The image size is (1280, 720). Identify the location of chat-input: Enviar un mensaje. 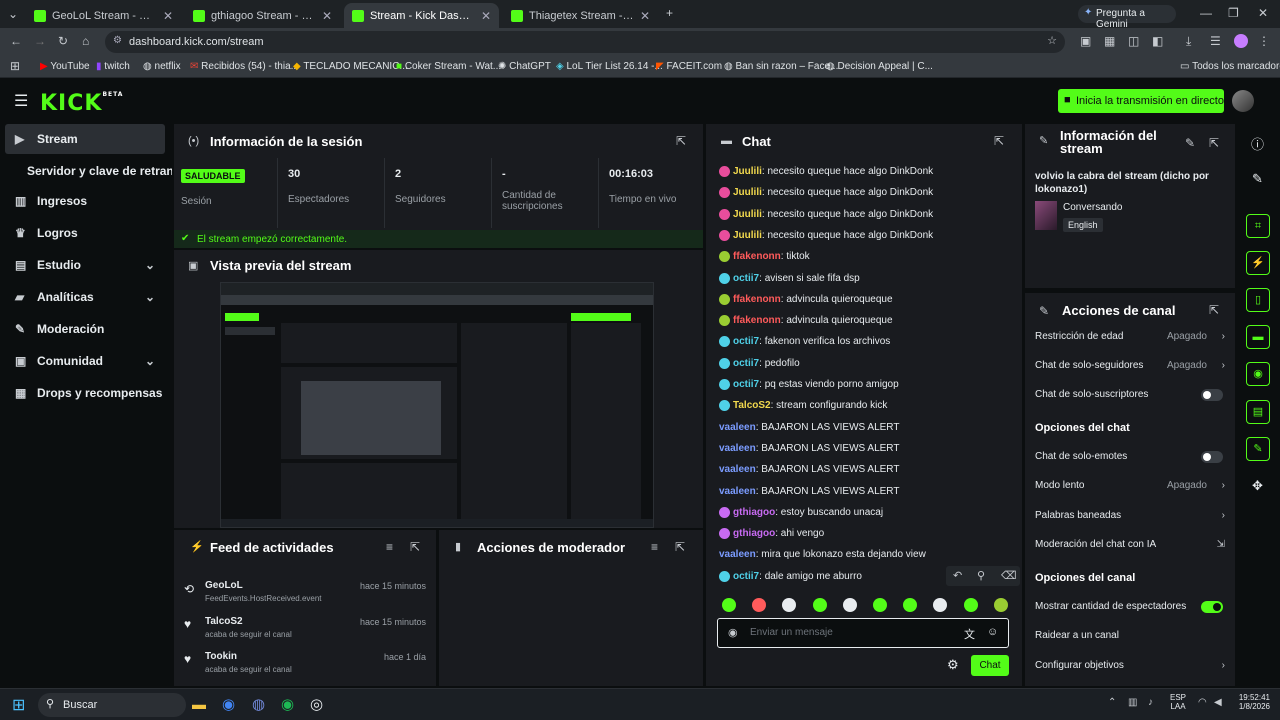
(791, 632).